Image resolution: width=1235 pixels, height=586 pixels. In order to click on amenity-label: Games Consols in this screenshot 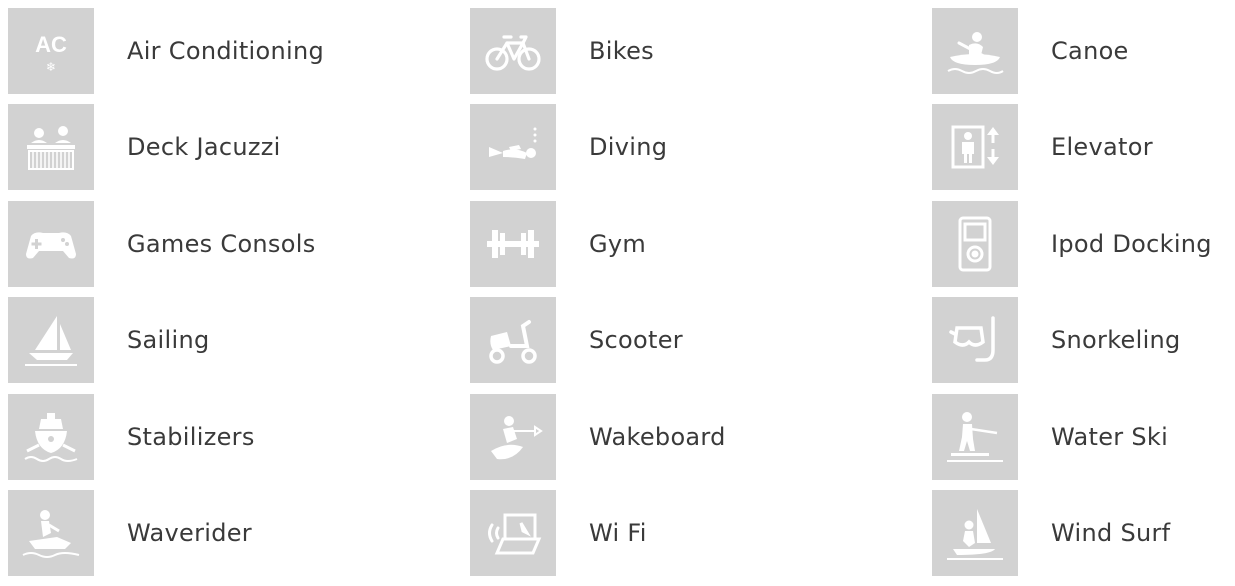, I will do `click(221, 243)`.